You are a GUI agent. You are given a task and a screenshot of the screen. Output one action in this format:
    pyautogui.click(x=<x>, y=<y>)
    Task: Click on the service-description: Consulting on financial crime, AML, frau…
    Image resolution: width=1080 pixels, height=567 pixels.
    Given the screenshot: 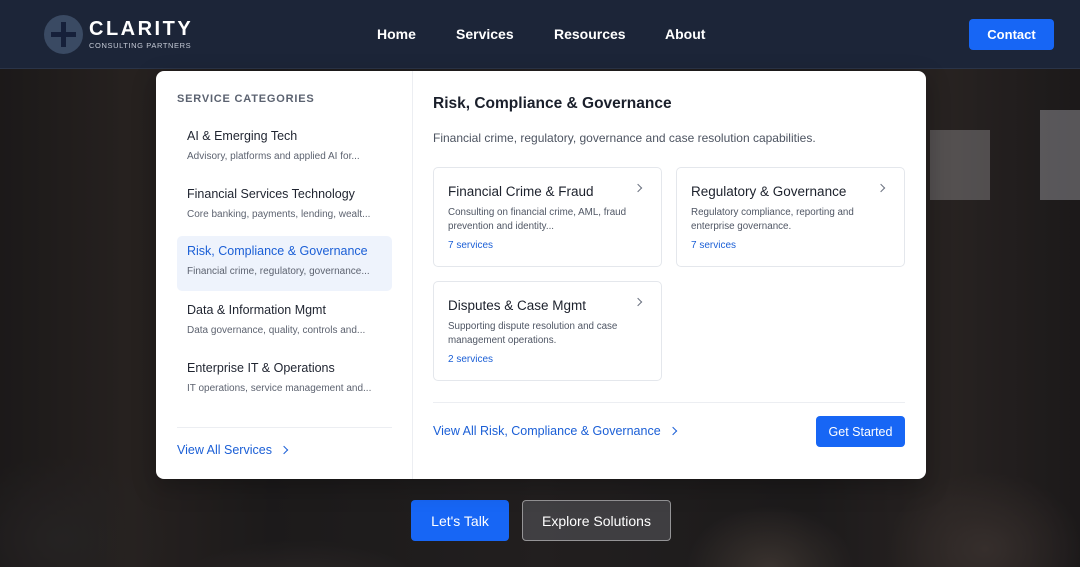 What is the action you would take?
    pyautogui.click(x=537, y=219)
    